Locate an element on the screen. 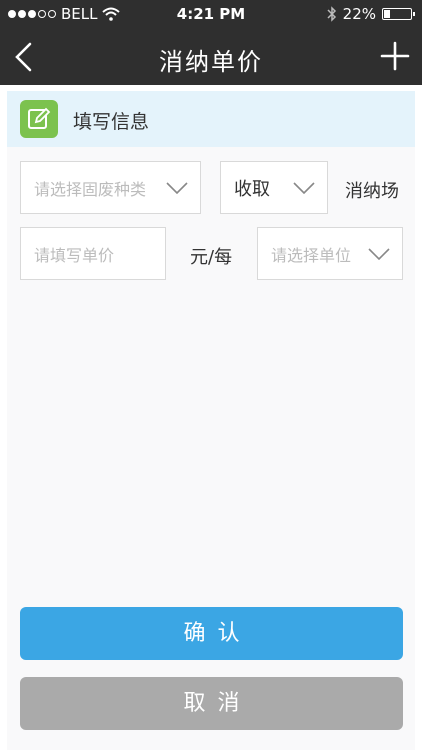 This screenshot has width=422, height=750. section-header: 填写信息 is located at coordinates (211, 119).